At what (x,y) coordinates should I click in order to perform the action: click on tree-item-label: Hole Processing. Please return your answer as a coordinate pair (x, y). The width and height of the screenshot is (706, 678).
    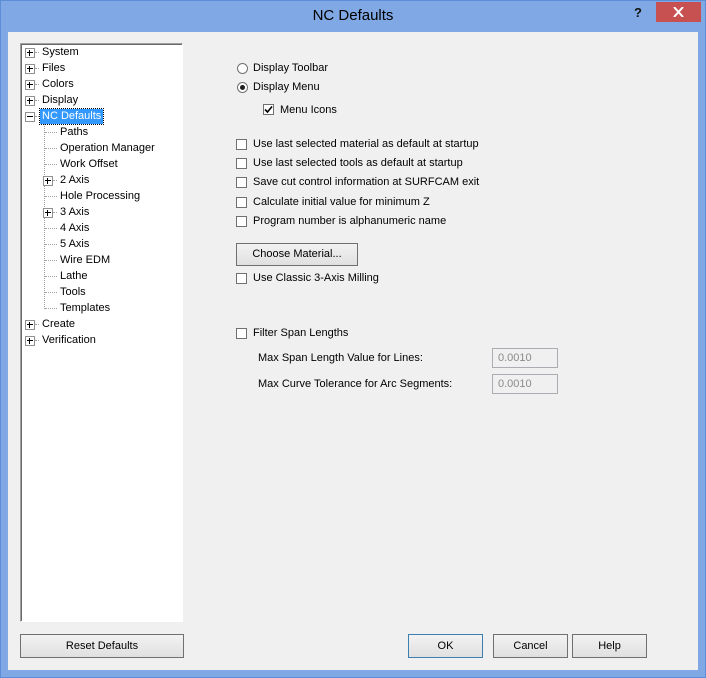
    Looking at the image, I should click on (100, 196).